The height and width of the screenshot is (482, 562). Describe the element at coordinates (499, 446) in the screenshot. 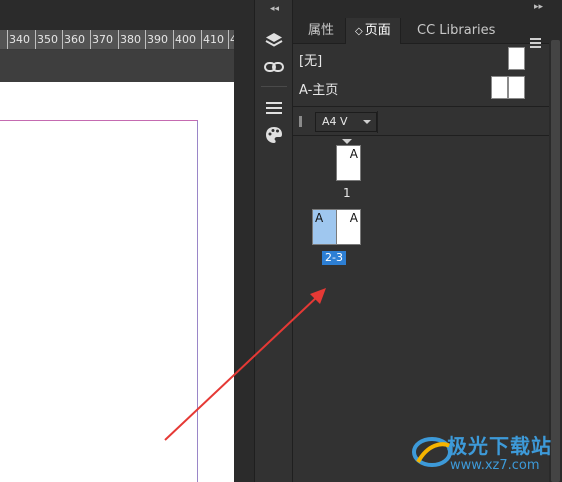

I see `watermark-text: 极光下载站` at that location.